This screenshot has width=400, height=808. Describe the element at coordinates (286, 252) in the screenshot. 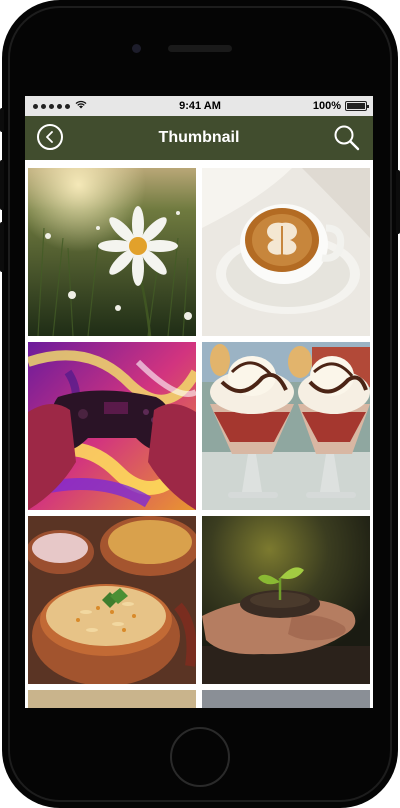

I see `thumbnail-latte-coffee` at that location.